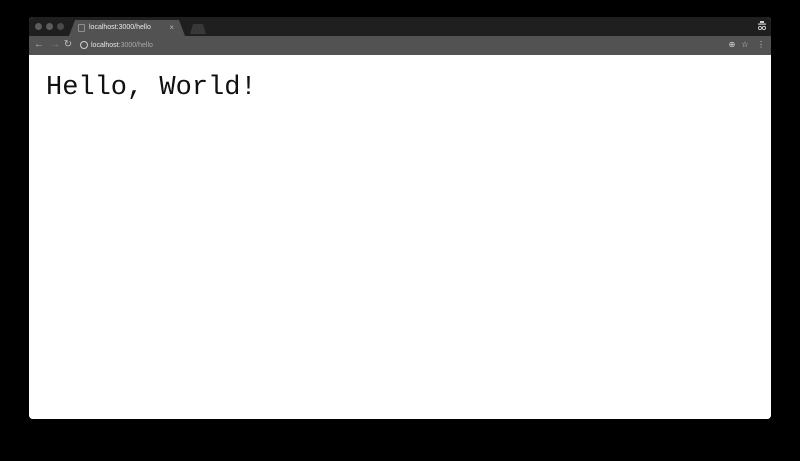  I want to click on incognito-icon, so click(762, 26).